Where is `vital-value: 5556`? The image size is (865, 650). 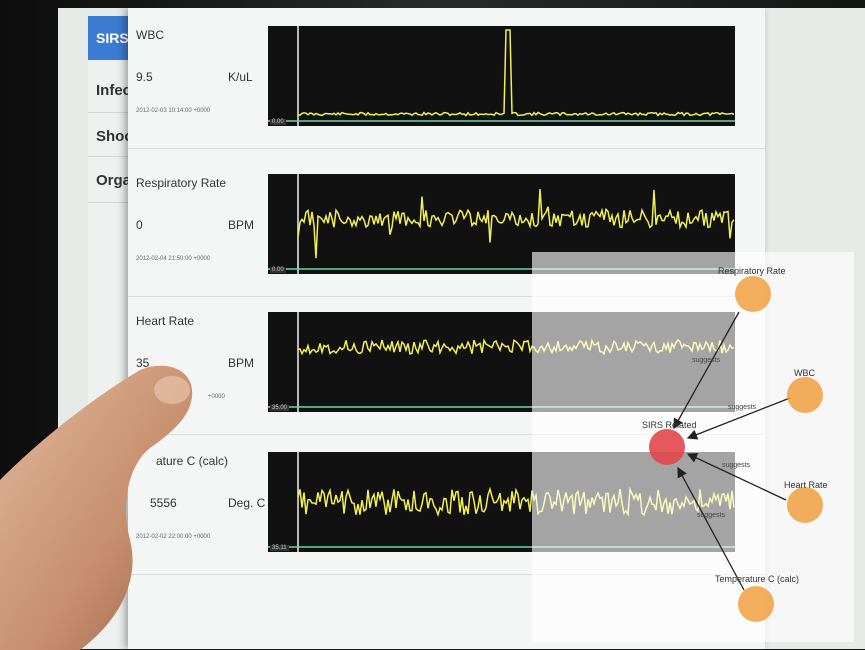 vital-value: 5556 is located at coordinates (163, 503).